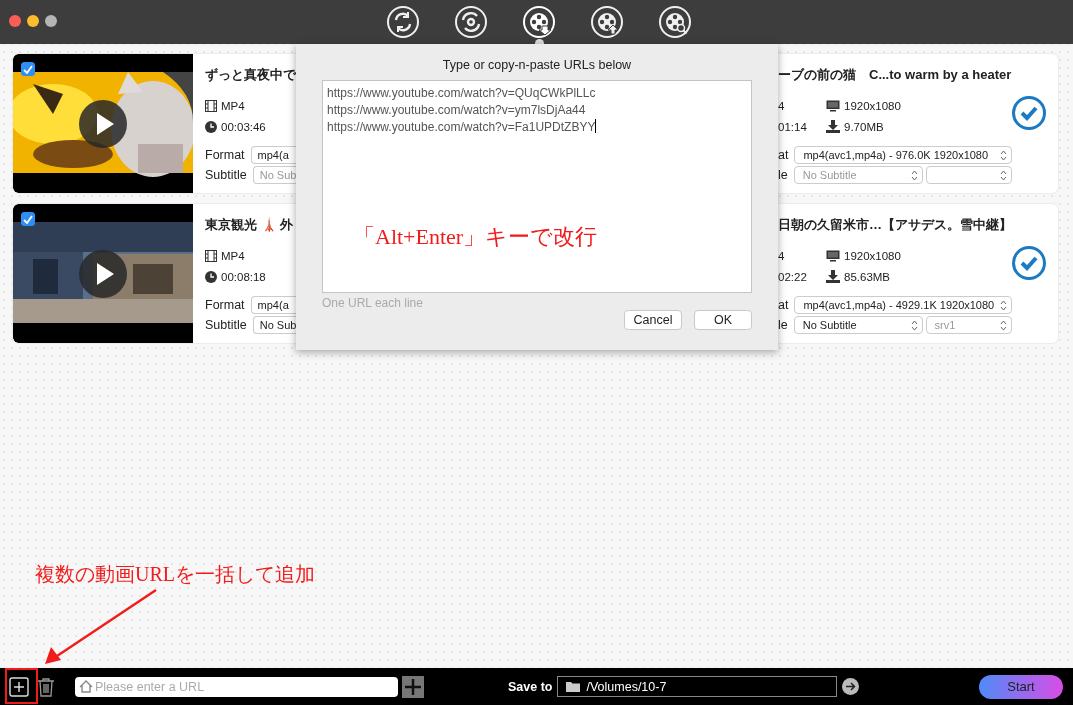 The width and height of the screenshot is (1073, 705). Describe the element at coordinates (236, 686) in the screenshot. I see `url-field: Please enter a URL` at that location.